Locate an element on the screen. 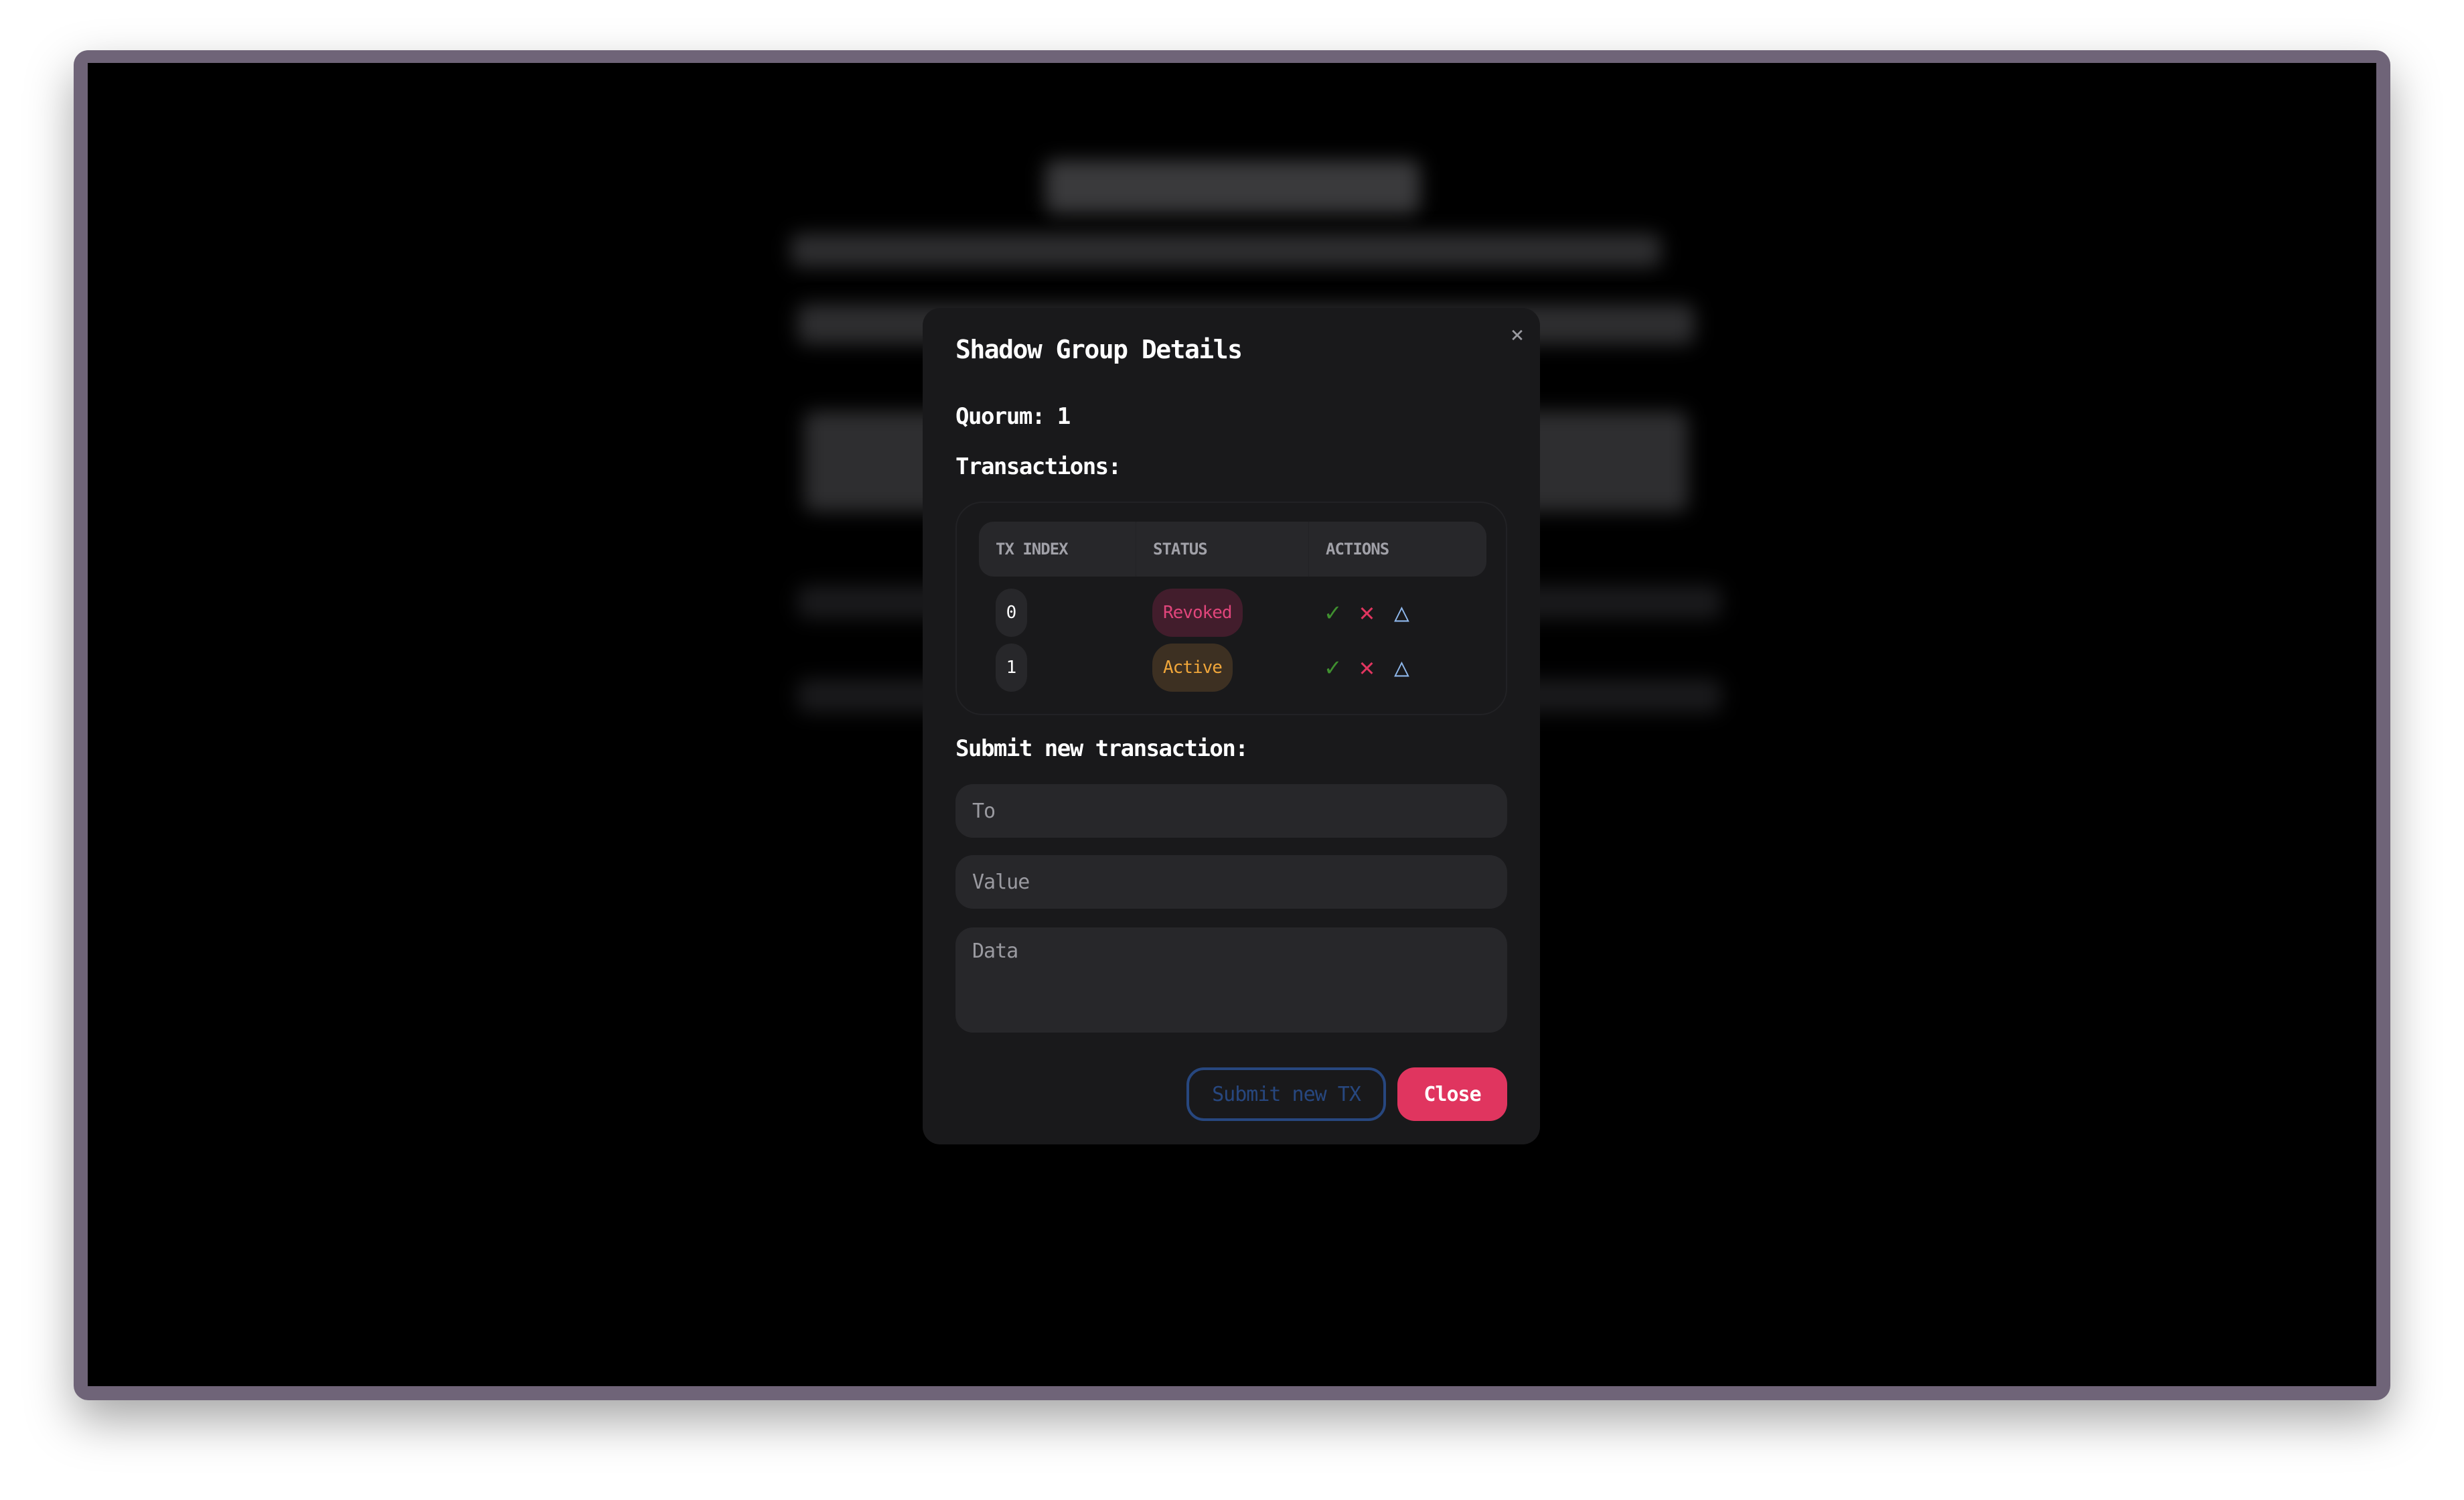 This screenshot has height=1500, width=2464. close-button: Close is located at coordinates (1452, 1094).